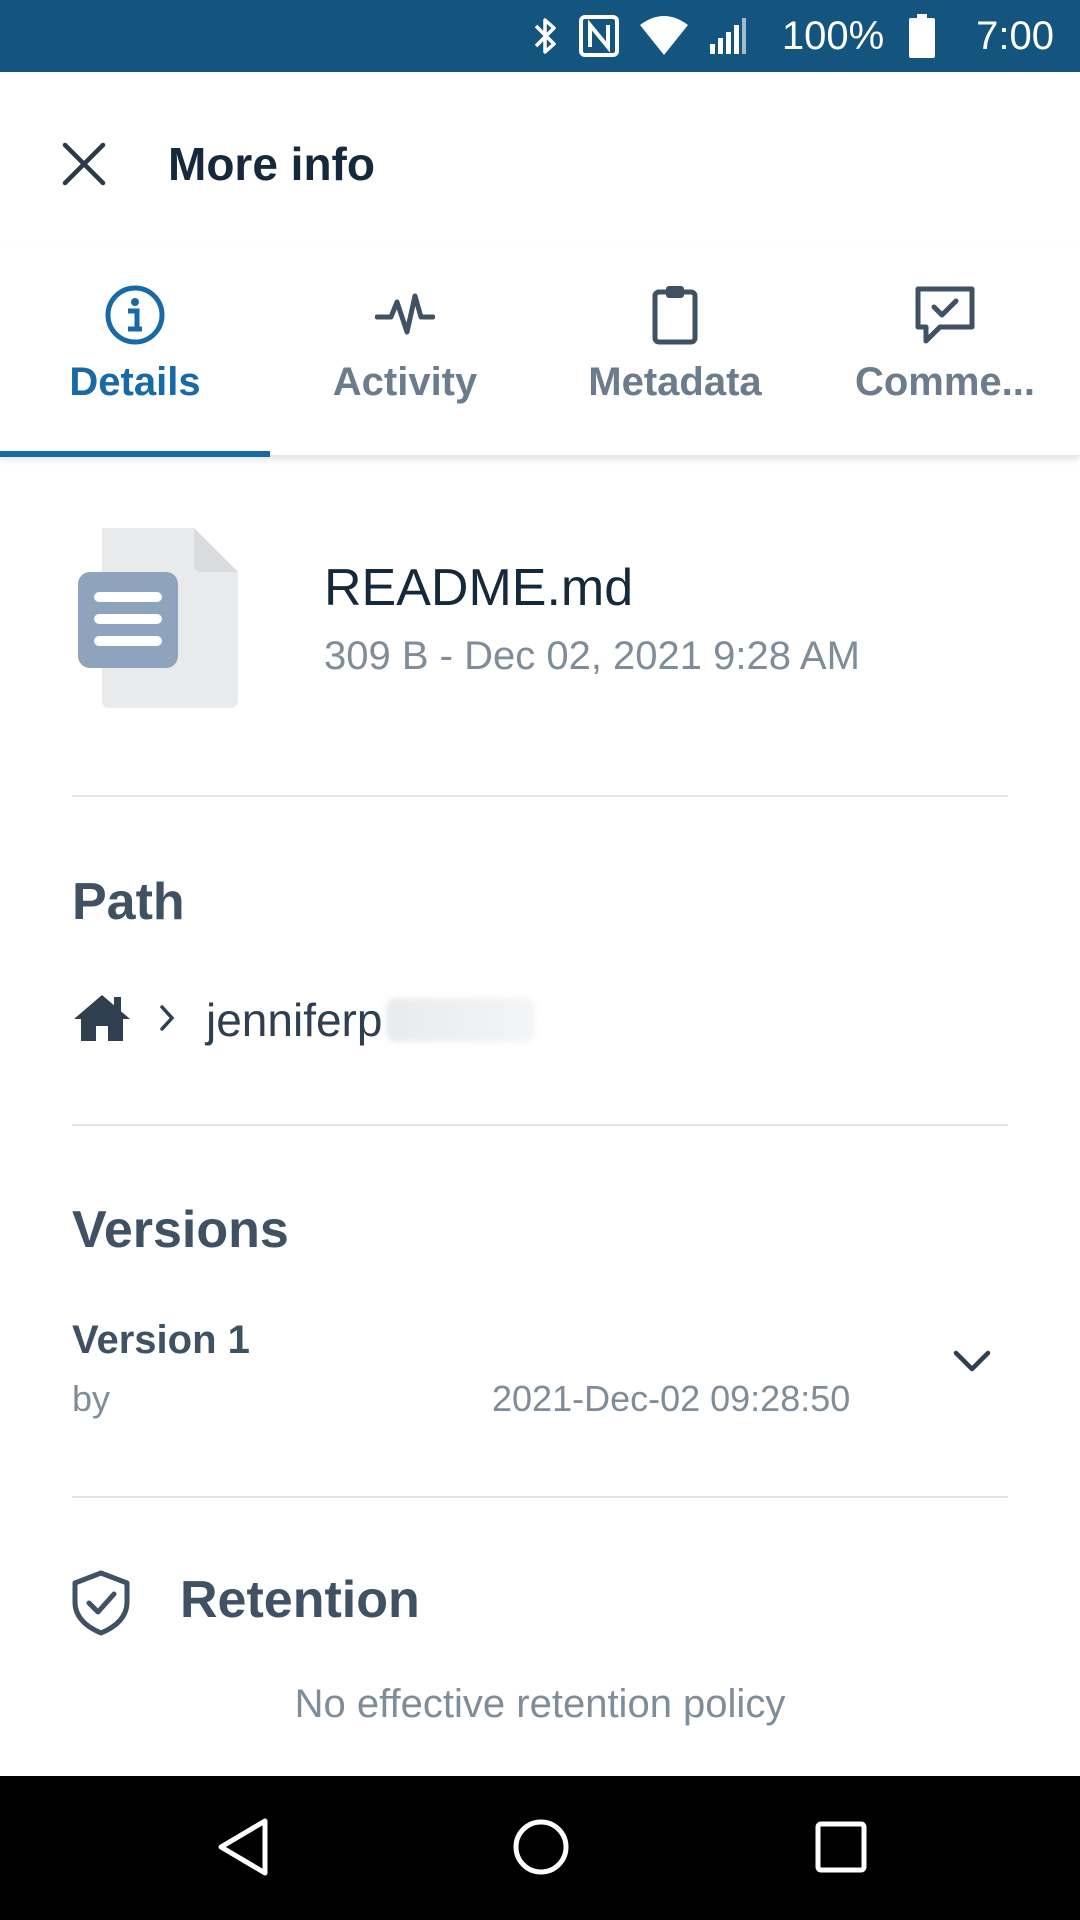 Image resolution: width=1080 pixels, height=1920 pixels. I want to click on version-author: by, so click(91, 1398).